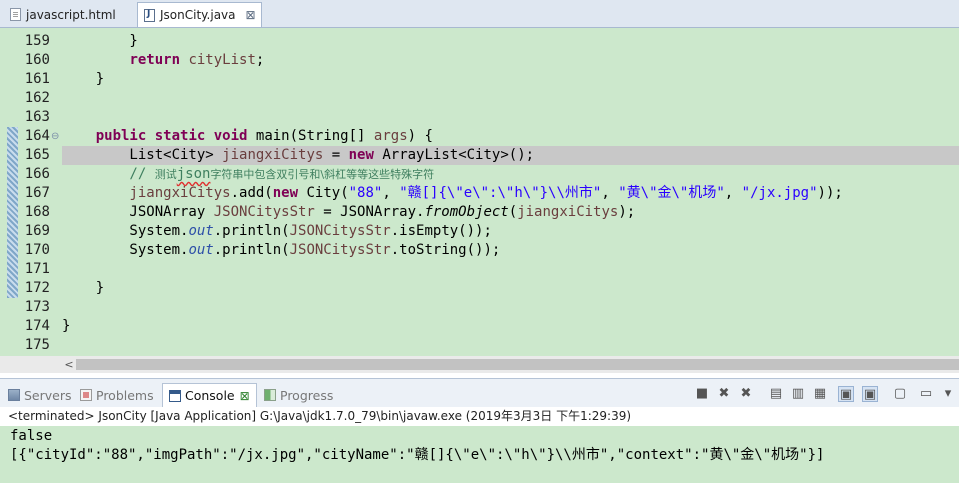  What do you see at coordinates (270, 395) in the screenshot?
I see `progress-icon` at bounding box center [270, 395].